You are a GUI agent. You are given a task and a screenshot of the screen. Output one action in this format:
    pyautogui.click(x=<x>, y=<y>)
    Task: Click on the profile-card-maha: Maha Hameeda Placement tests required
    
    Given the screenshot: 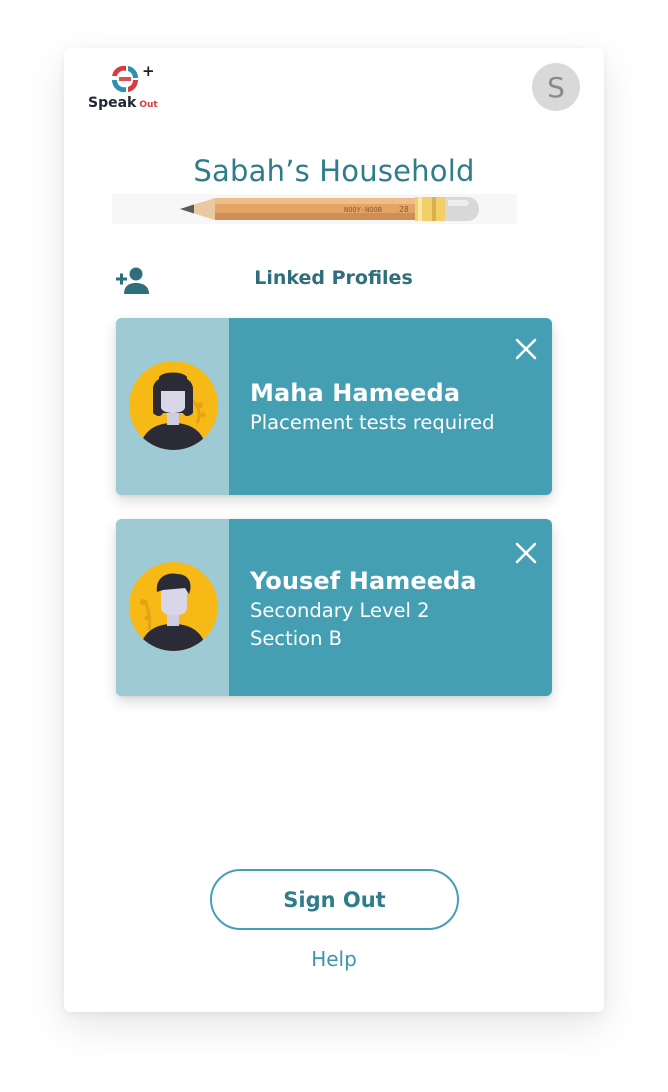 What is the action you would take?
    pyautogui.click(x=334, y=406)
    